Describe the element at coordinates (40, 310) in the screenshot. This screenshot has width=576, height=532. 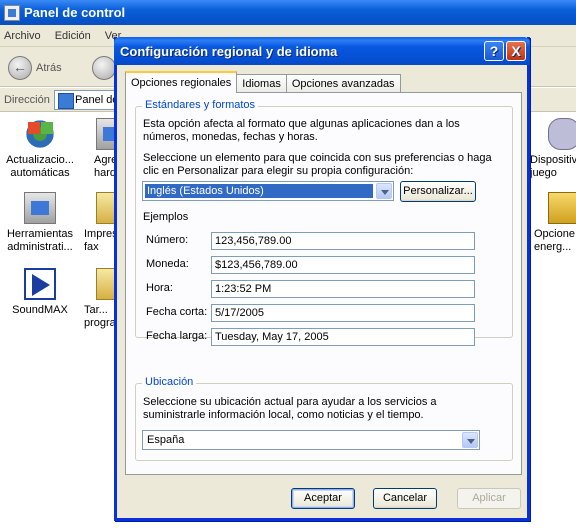
I see `cp-item-label: SoundMAX` at that location.